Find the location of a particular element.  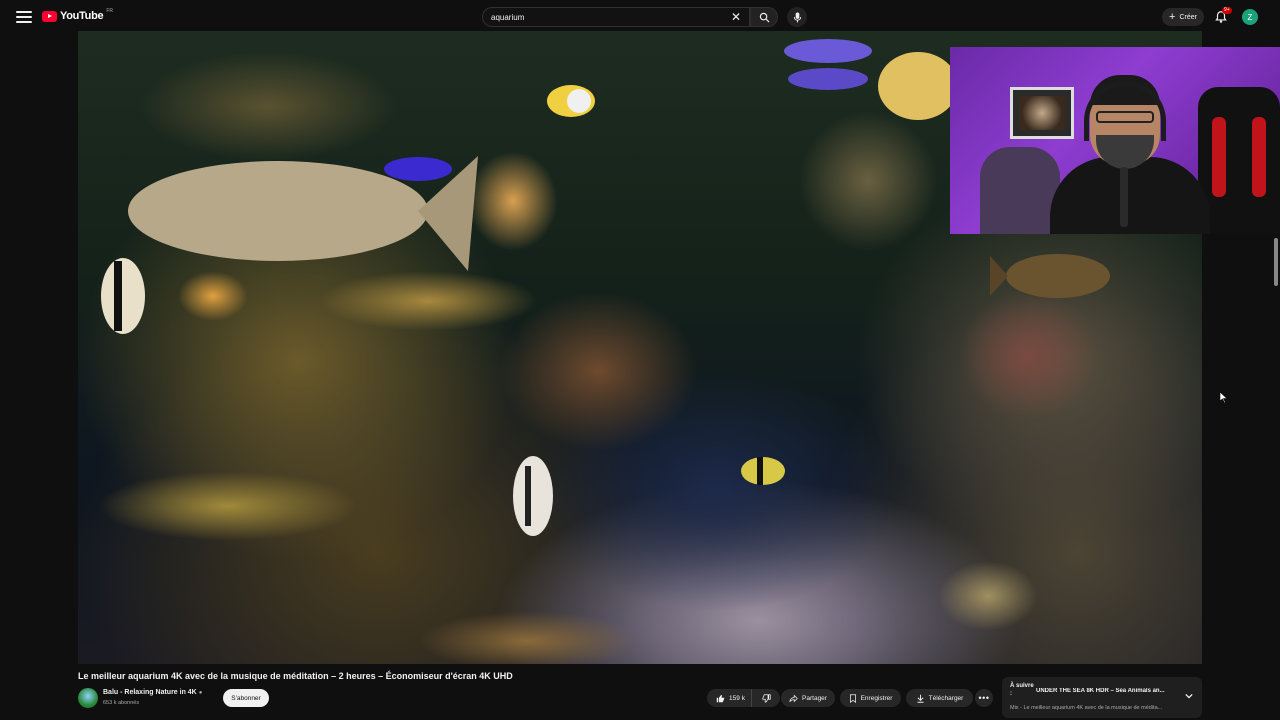

channel-name: Balu - Relaxing Nature in 4K ● is located at coordinates (152, 692).